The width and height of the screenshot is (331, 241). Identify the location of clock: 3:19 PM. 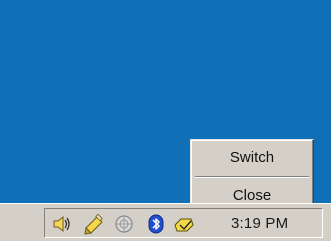
(260, 223).